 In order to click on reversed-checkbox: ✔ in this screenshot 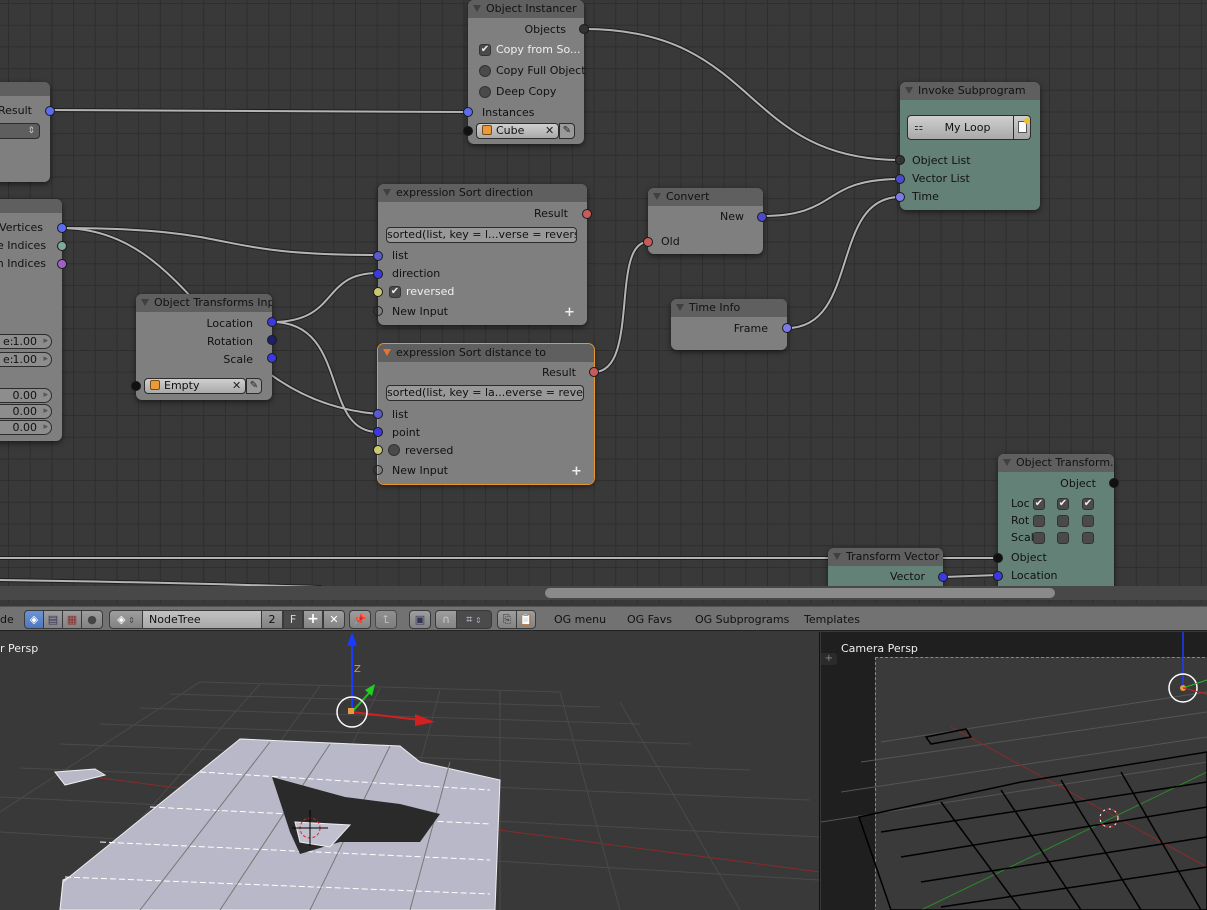, I will do `click(395, 292)`.